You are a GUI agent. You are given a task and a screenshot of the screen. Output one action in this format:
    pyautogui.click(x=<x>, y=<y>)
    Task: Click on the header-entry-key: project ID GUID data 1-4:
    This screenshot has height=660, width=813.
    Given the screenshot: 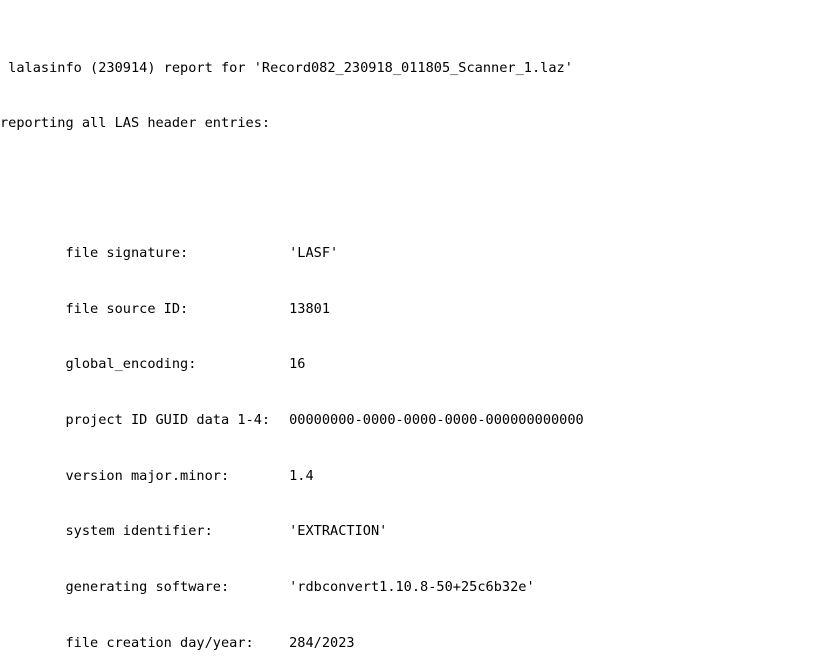 What is the action you would take?
    pyautogui.click(x=160, y=420)
    